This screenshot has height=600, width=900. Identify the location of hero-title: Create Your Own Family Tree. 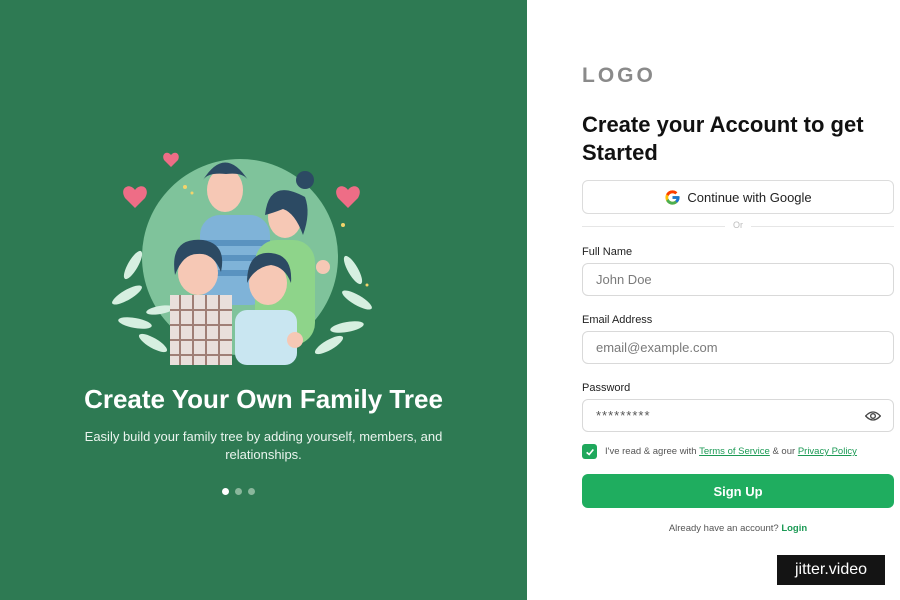
(263, 399).